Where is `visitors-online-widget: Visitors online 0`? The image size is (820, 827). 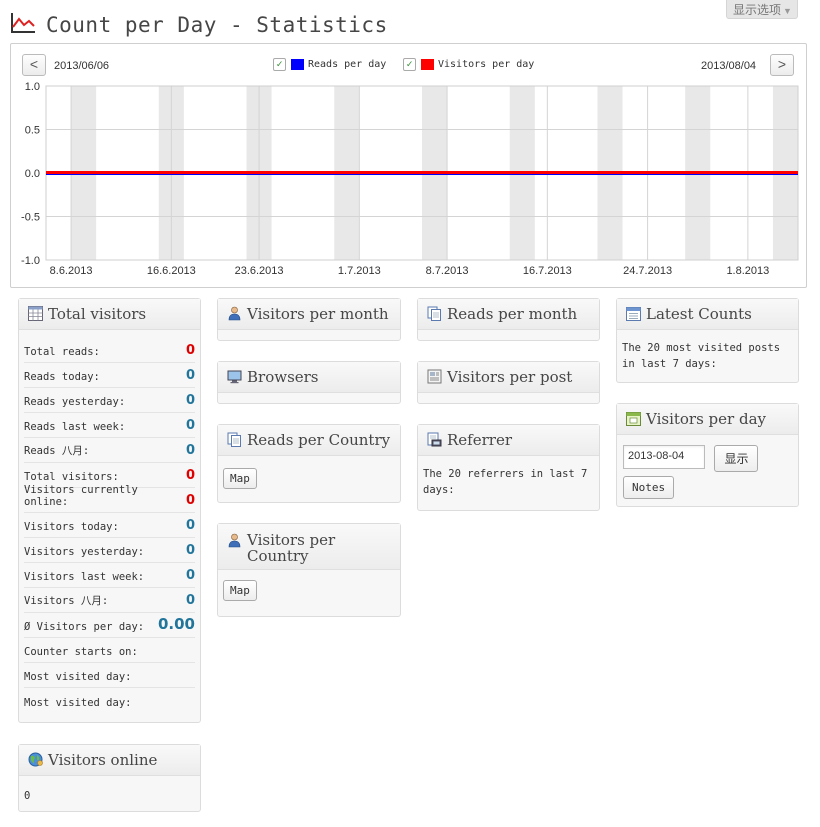 visitors-online-widget: Visitors online 0 is located at coordinates (109, 778).